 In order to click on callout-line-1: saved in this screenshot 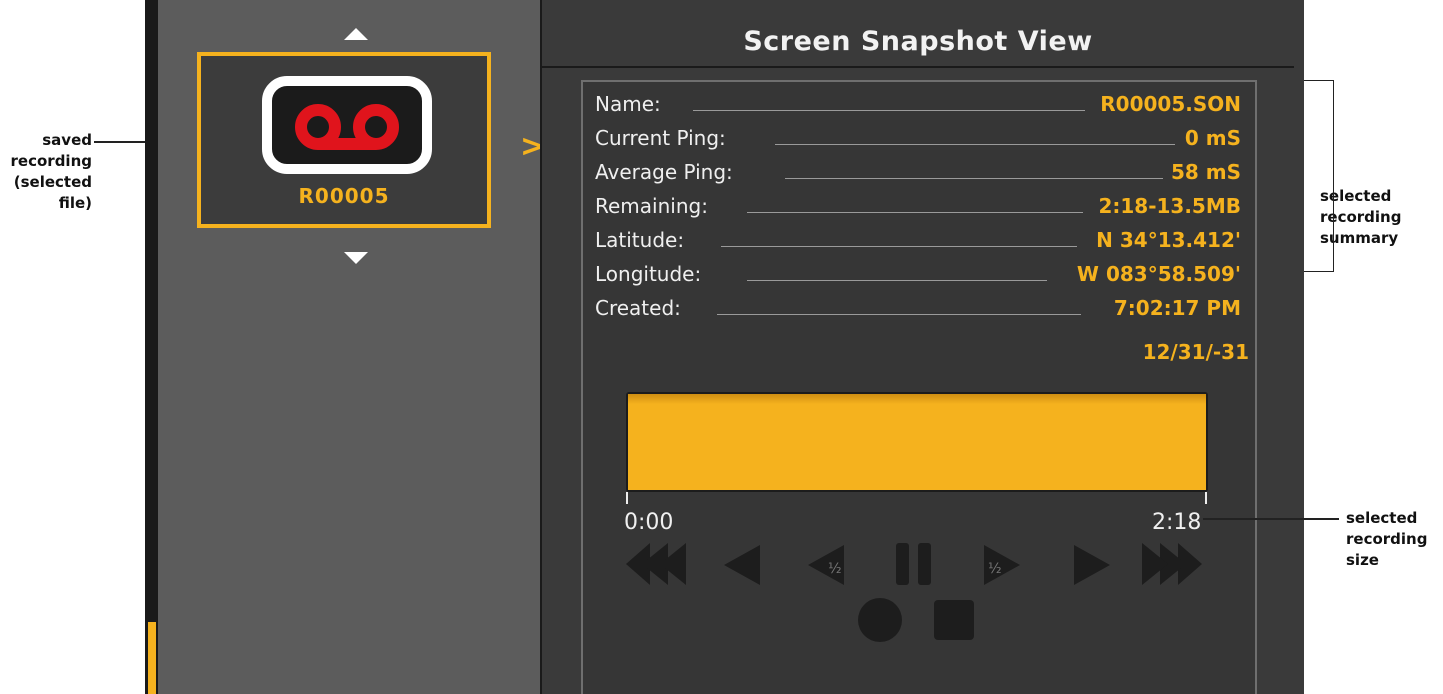, I will do `click(67, 140)`.